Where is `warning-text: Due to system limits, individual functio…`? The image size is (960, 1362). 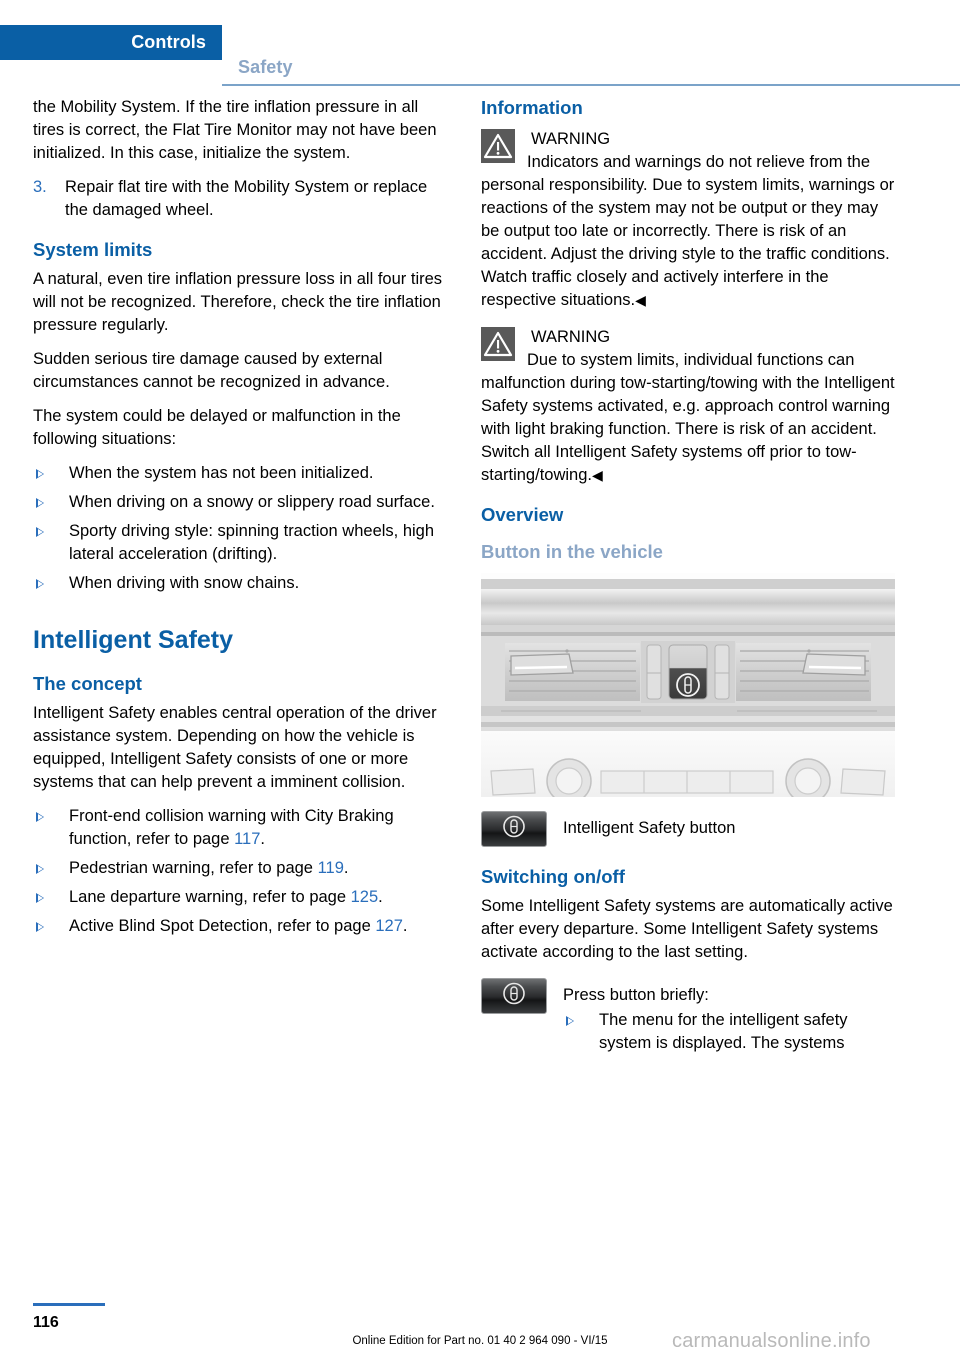 warning-text: Due to system limits, individual functio… is located at coordinates (688, 417).